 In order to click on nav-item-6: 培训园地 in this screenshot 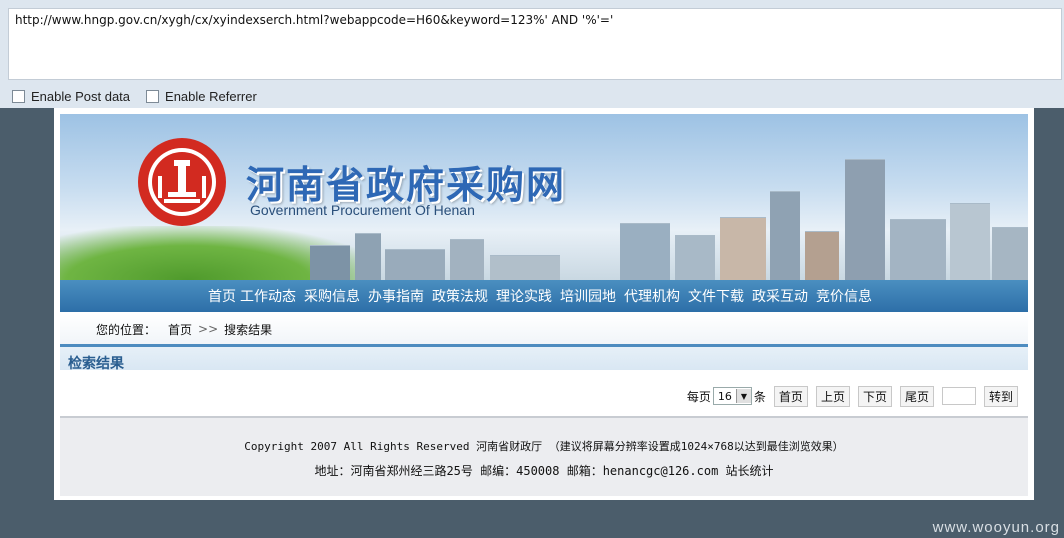, I will do `click(588, 296)`.